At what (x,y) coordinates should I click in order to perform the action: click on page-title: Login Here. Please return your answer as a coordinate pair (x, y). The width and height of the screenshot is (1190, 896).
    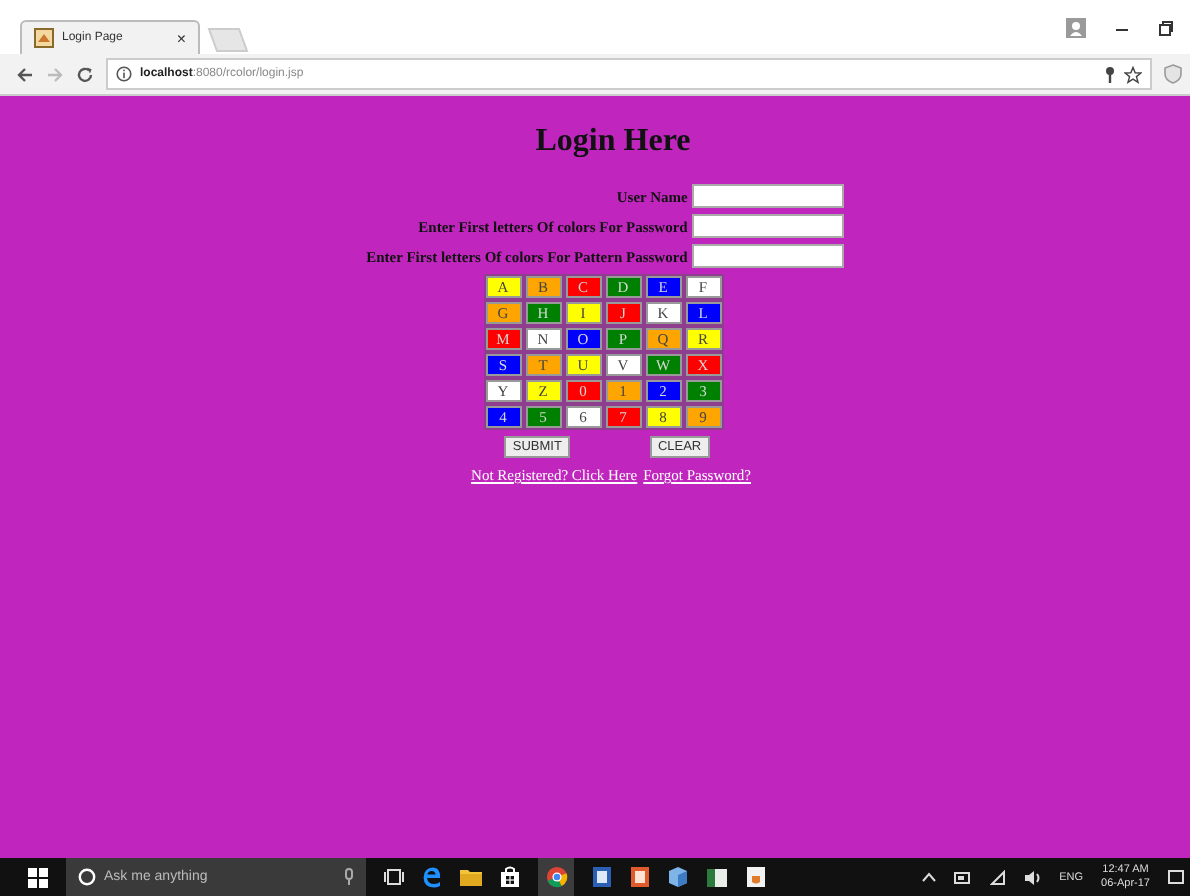
    Looking at the image, I should click on (613, 142).